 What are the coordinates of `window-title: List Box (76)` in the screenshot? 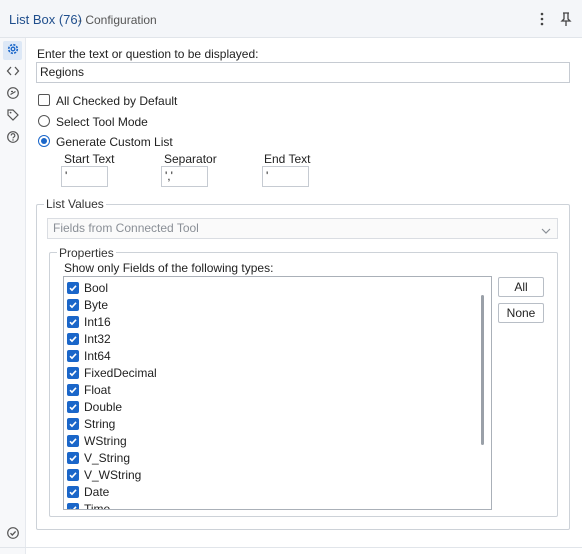 It's located at (45, 19).